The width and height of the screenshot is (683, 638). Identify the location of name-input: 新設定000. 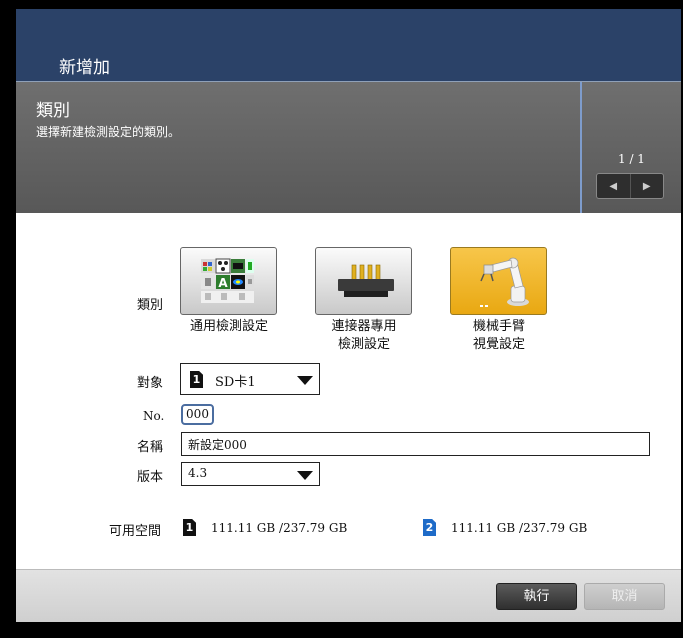
(415, 444).